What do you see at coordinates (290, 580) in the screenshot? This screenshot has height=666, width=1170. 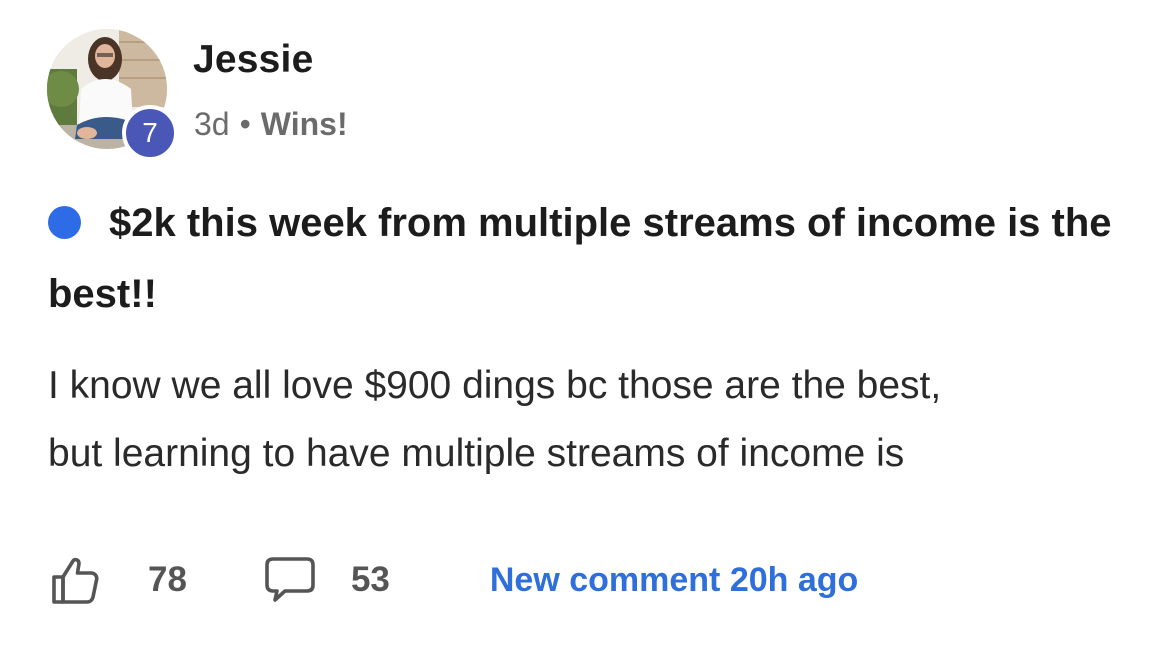 I see `speech-bubble-icon` at bounding box center [290, 580].